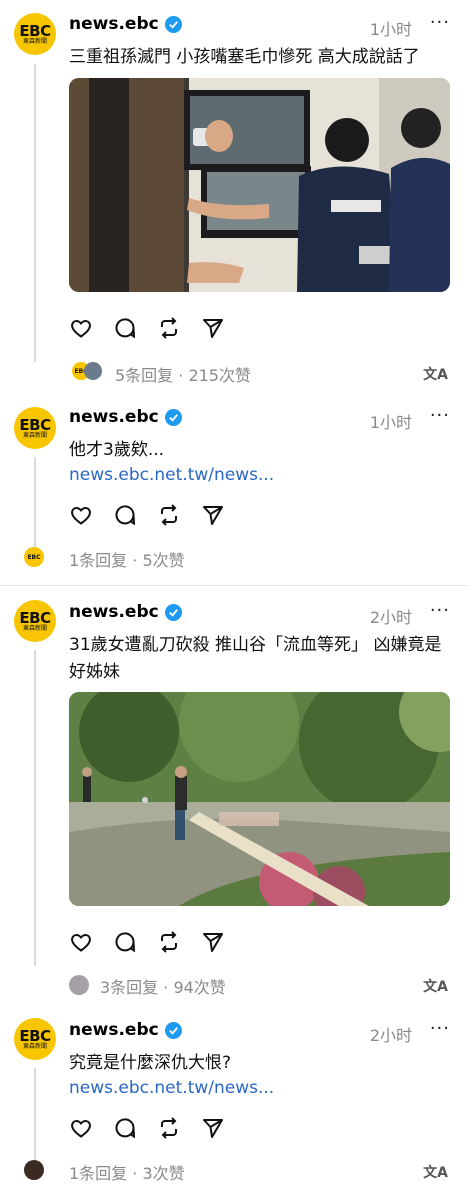 The image size is (468, 1200). I want to click on post-text: 31歲女遭亂刀砍殺 推山谷「流血等死」 凶嫌竟是好姊妹, so click(255, 658).